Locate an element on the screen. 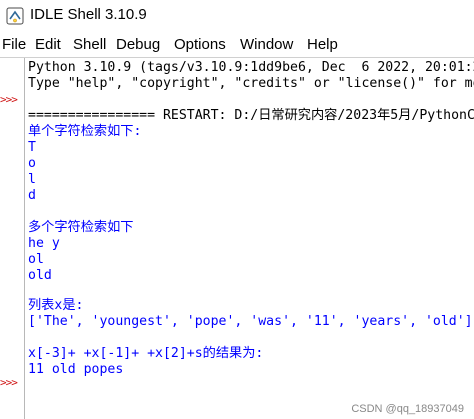 Image resolution: width=474 pixels, height=419 pixels. output-line: x[-3]+ +x[-1]+ +x[2]+s的结果为: is located at coordinates (146, 353).